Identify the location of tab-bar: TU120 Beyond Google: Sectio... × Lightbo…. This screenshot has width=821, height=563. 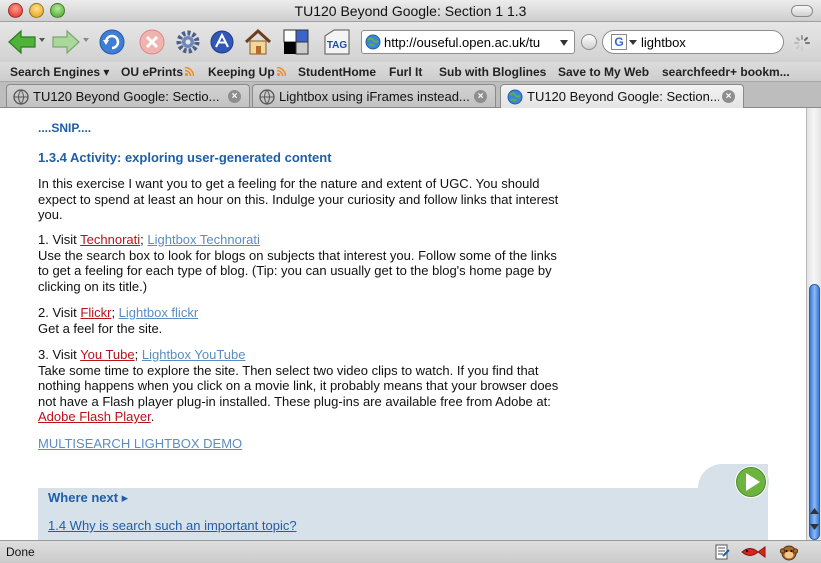
(410, 95).